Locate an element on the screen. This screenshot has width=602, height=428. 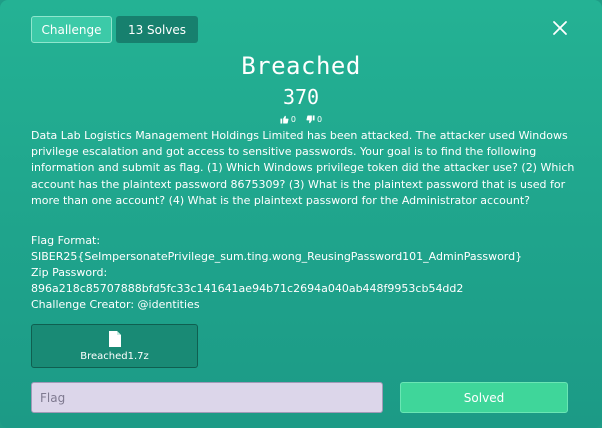
tab-solves: 13 Solves is located at coordinates (157, 29).